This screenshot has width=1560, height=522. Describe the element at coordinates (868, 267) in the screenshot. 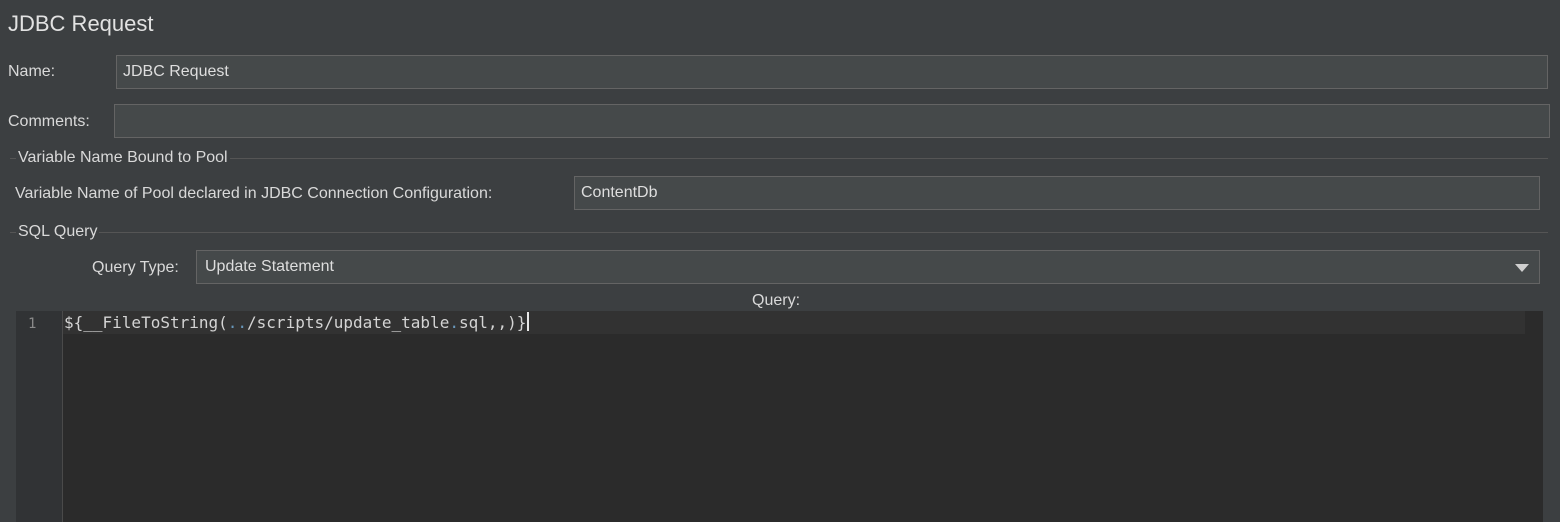

I see `query-type-select: Update Statement` at that location.